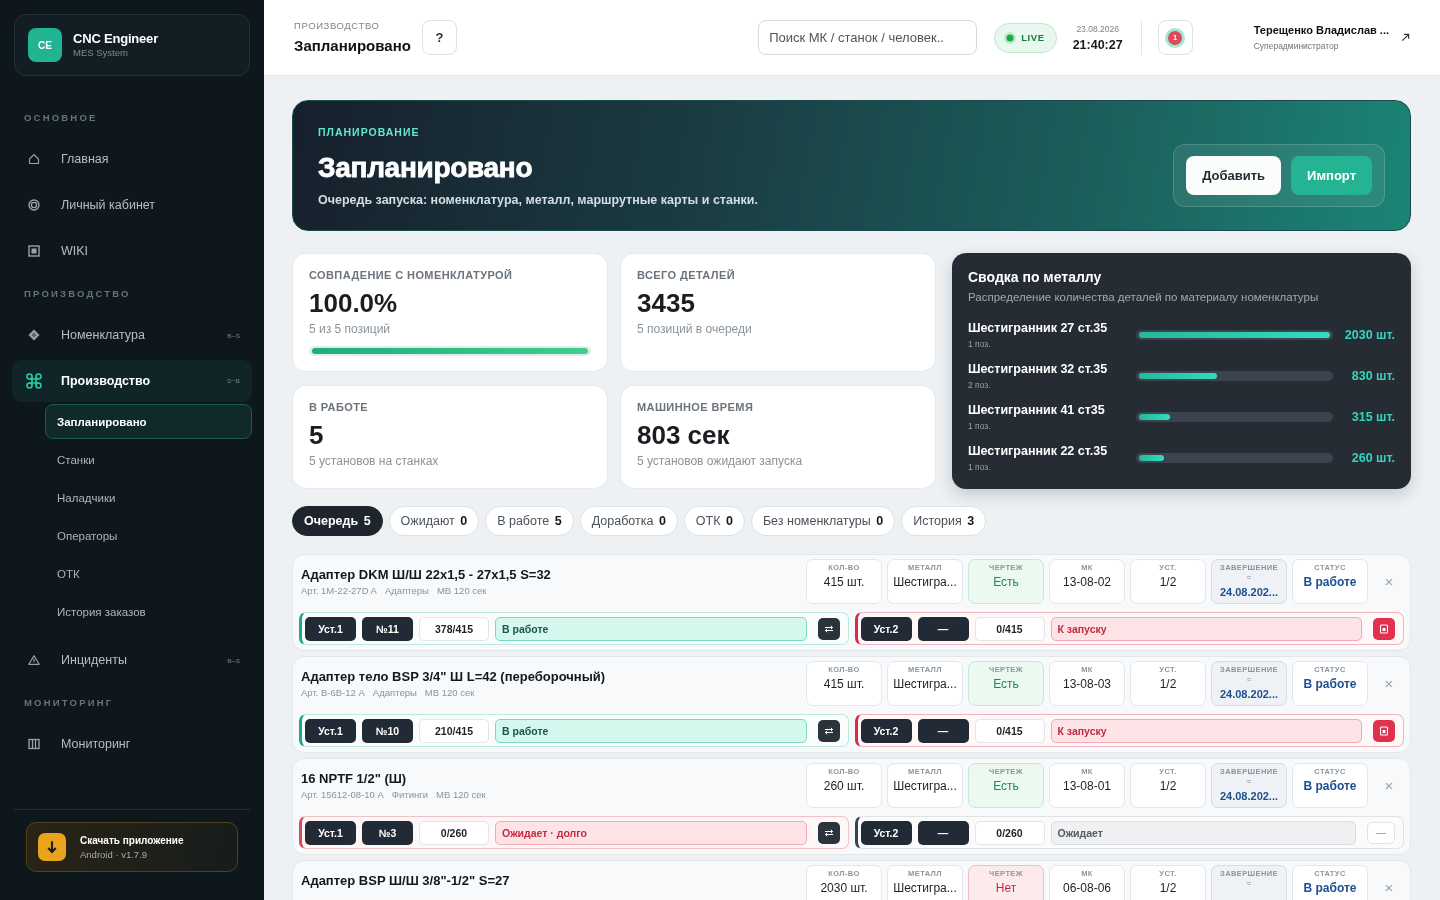 This screenshot has width=1440, height=900. I want to click on app-subtitle: MES System, so click(101, 53).